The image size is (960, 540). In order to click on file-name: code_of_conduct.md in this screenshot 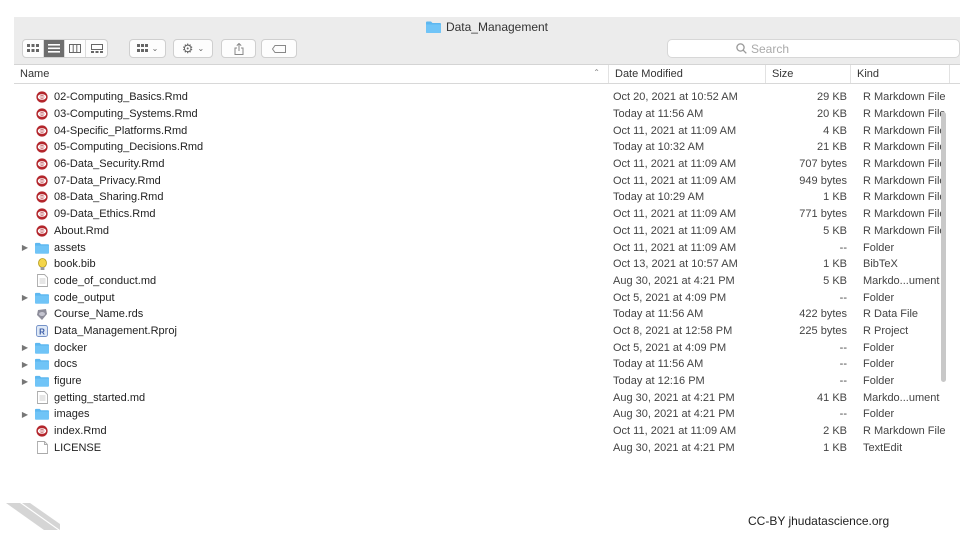, I will do `click(105, 280)`.